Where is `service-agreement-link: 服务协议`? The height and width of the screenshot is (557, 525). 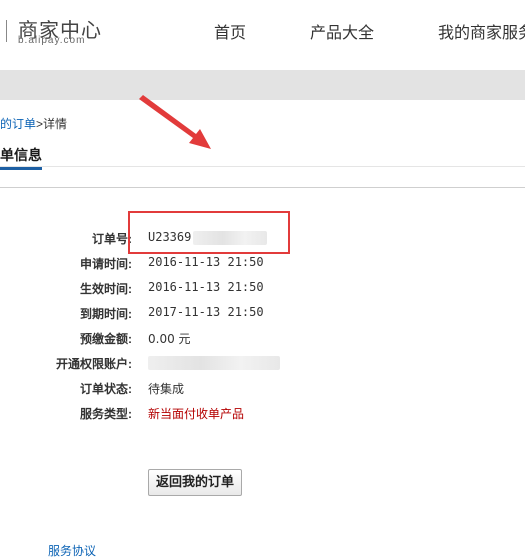 service-agreement-link: 服务协议 is located at coordinates (72, 549).